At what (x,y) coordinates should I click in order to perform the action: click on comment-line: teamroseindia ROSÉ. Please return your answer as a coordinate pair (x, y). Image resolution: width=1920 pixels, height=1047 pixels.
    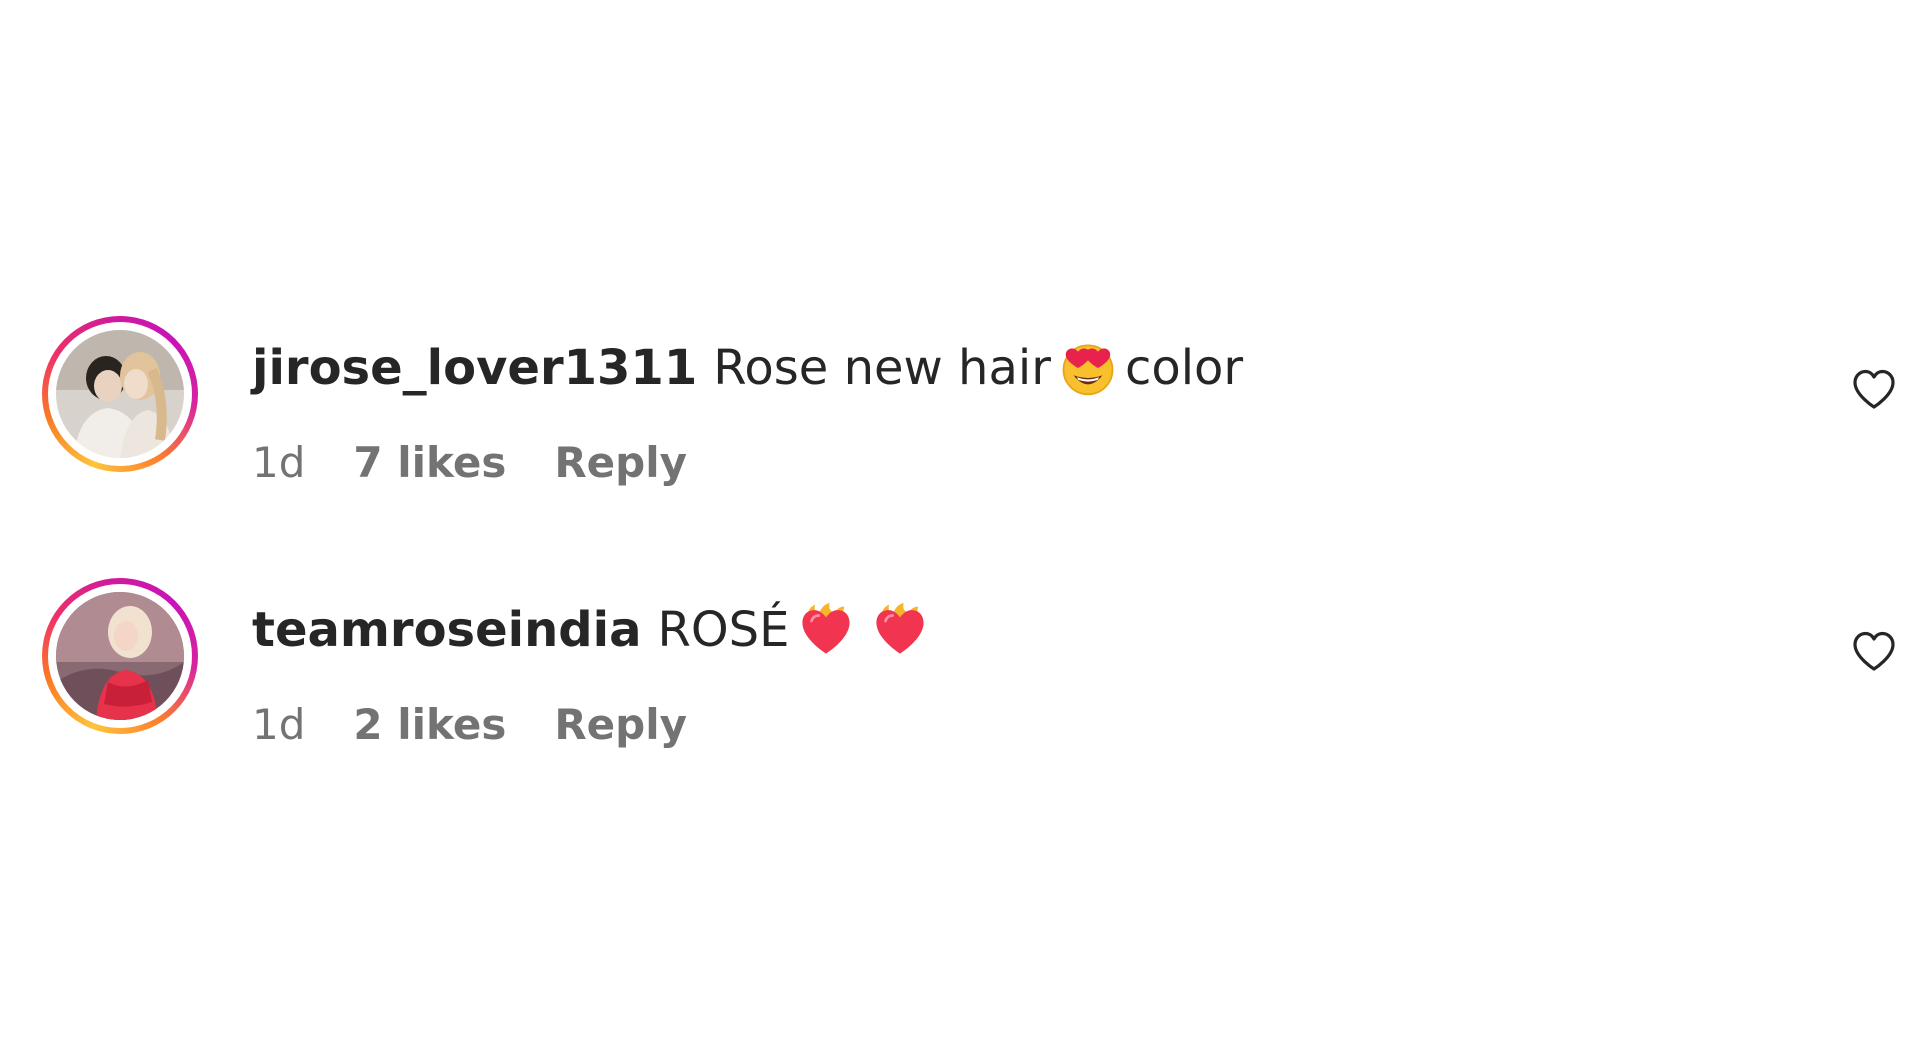
    Looking at the image, I should click on (594, 630).